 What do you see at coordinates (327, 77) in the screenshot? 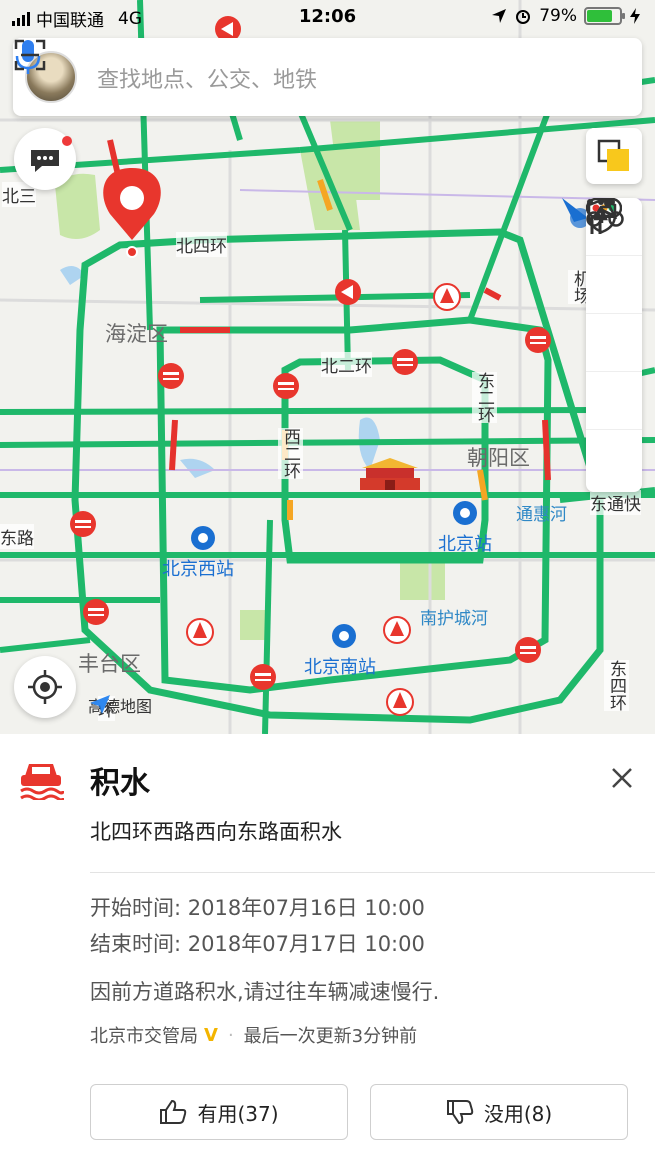
I see `search-bar: 查找地点、公交、地铁` at bounding box center [327, 77].